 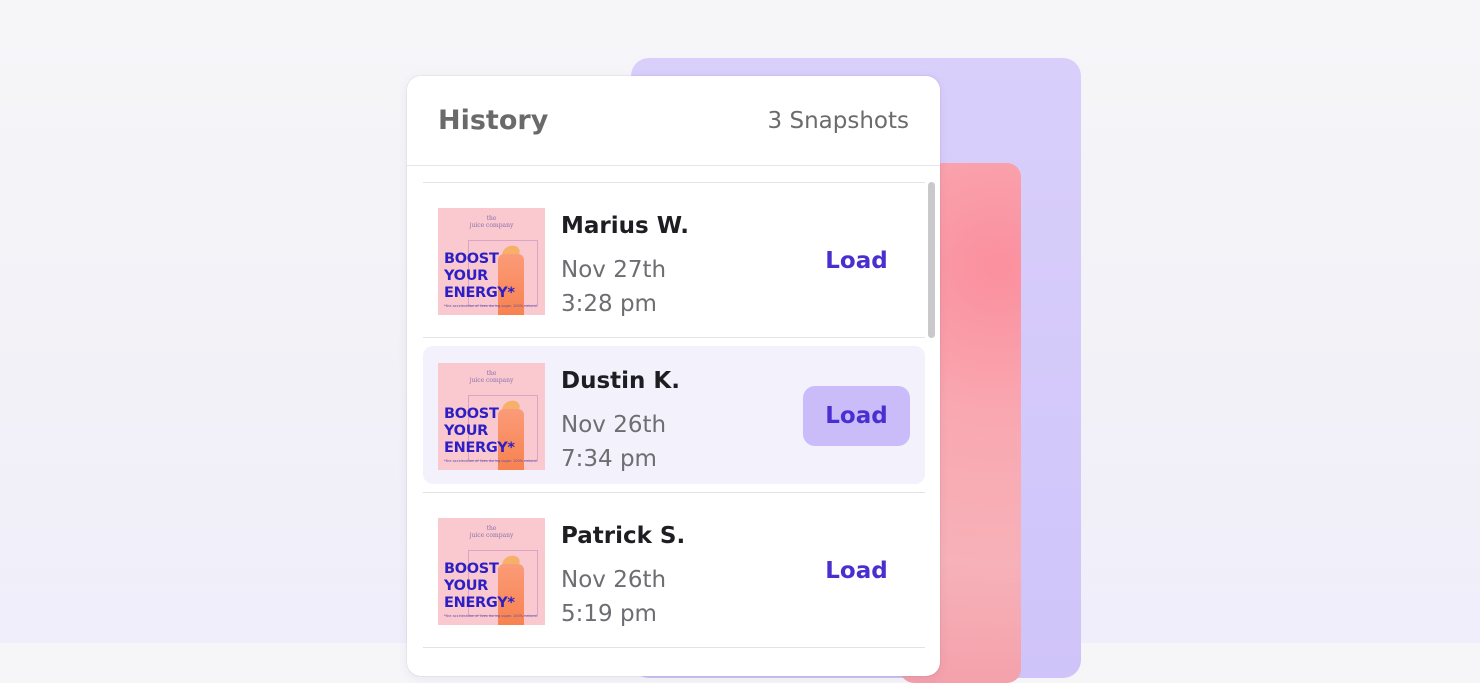 I want to click on snapshot-time: 5:19 pm, so click(x=609, y=614).